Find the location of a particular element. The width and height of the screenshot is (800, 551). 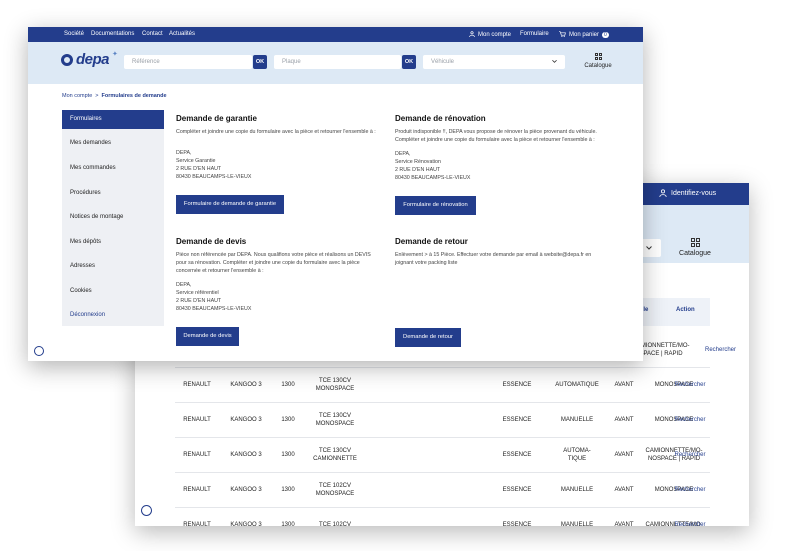

cart-link: Mon panier 0 is located at coordinates (584, 34).